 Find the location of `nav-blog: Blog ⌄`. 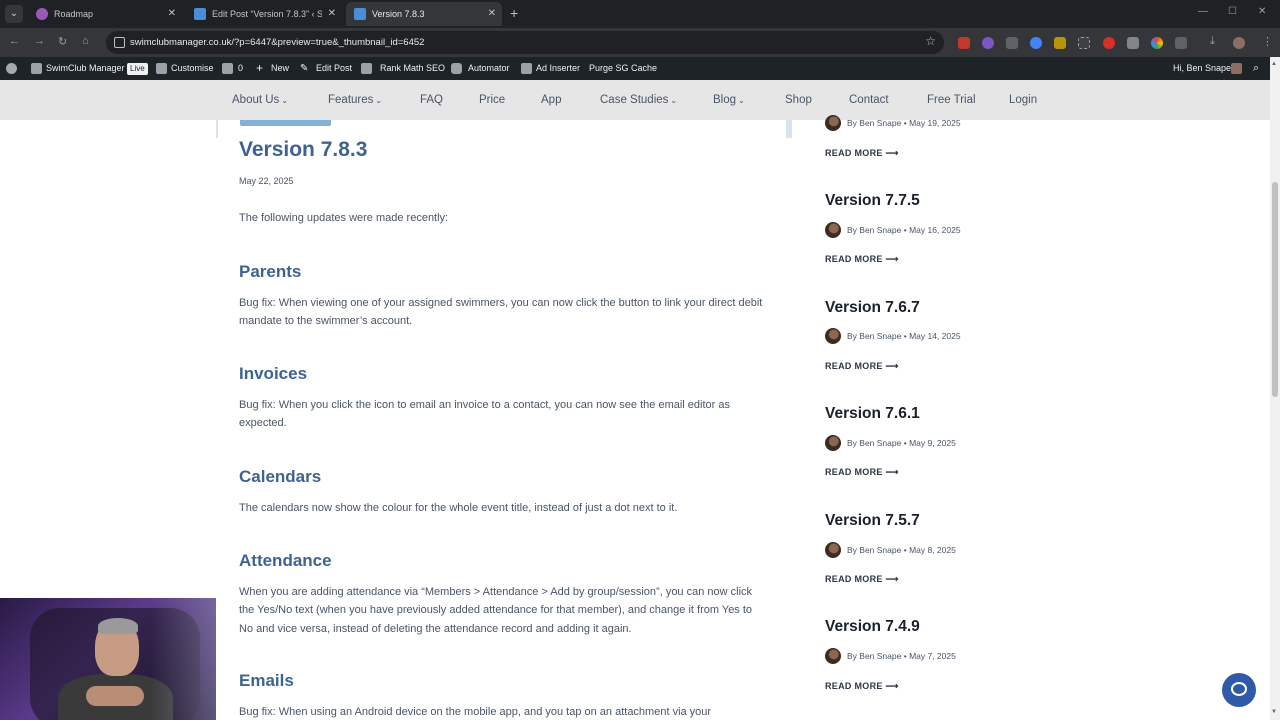

nav-blog: Blog ⌄ is located at coordinates (729, 100).